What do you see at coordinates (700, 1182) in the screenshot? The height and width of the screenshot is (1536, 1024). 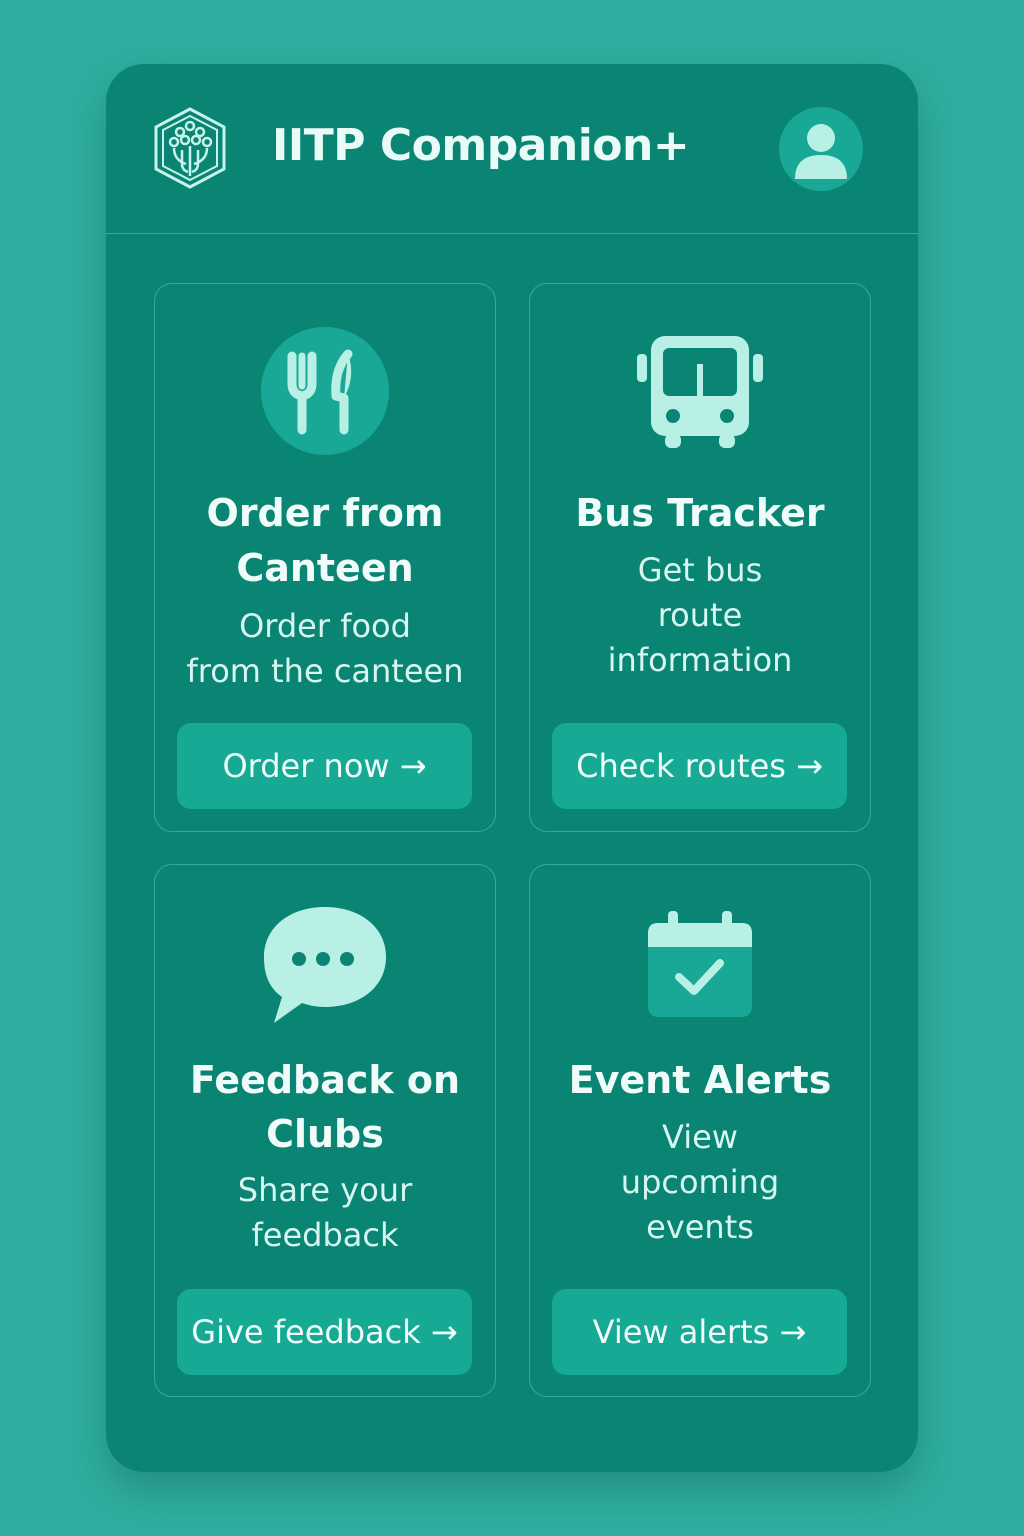 I see `card-description: upcoming` at bounding box center [700, 1182].